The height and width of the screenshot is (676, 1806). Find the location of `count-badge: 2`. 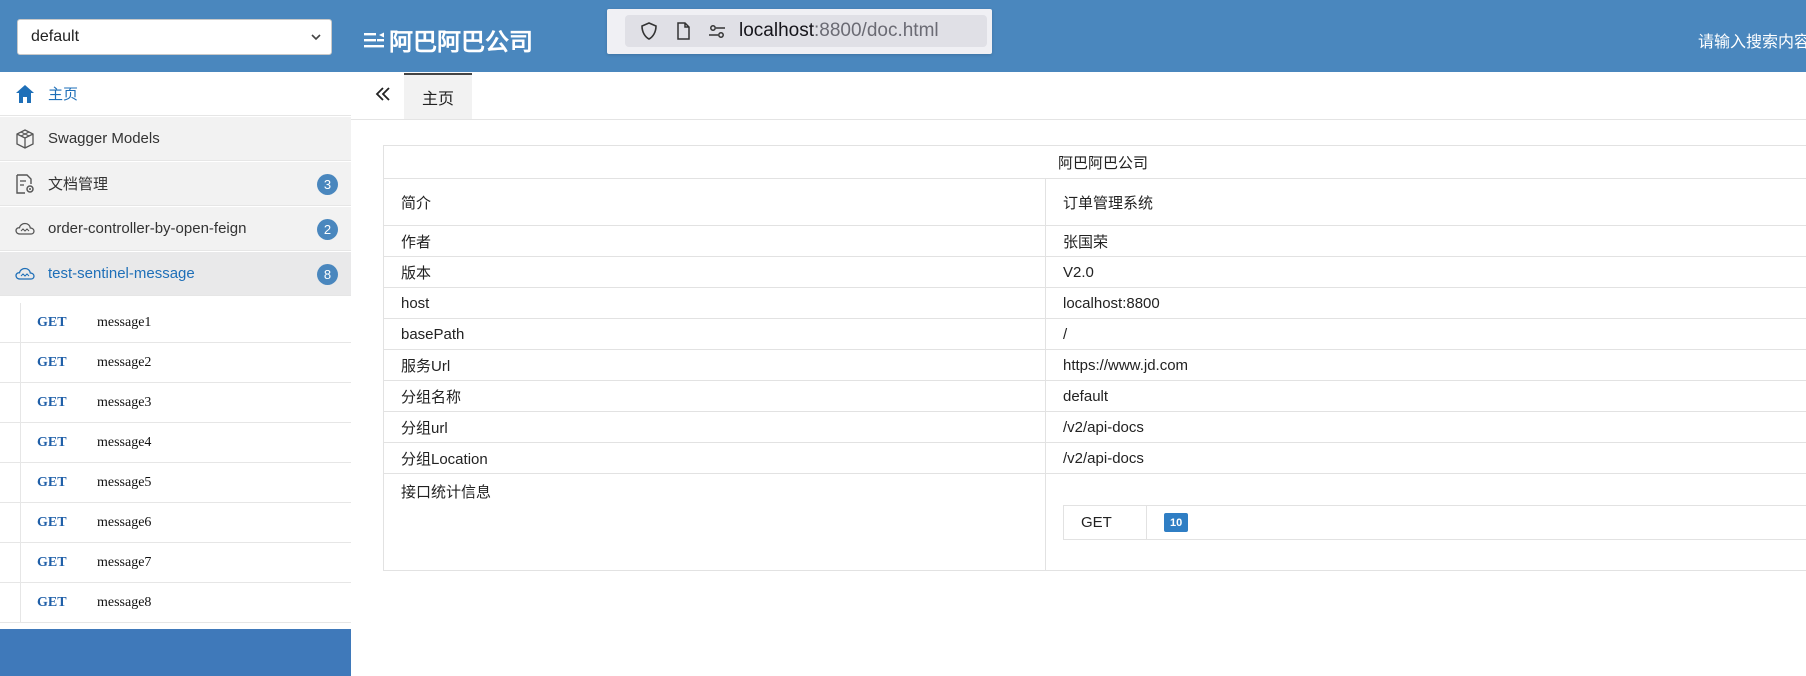

count-badge: 2 is located at coordinates (327, 229).